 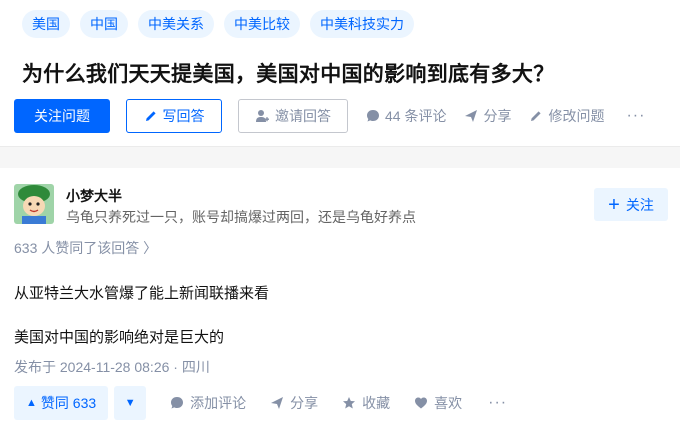 I want to click on topic-tag: 中美关系, so click(x=176, y=24).